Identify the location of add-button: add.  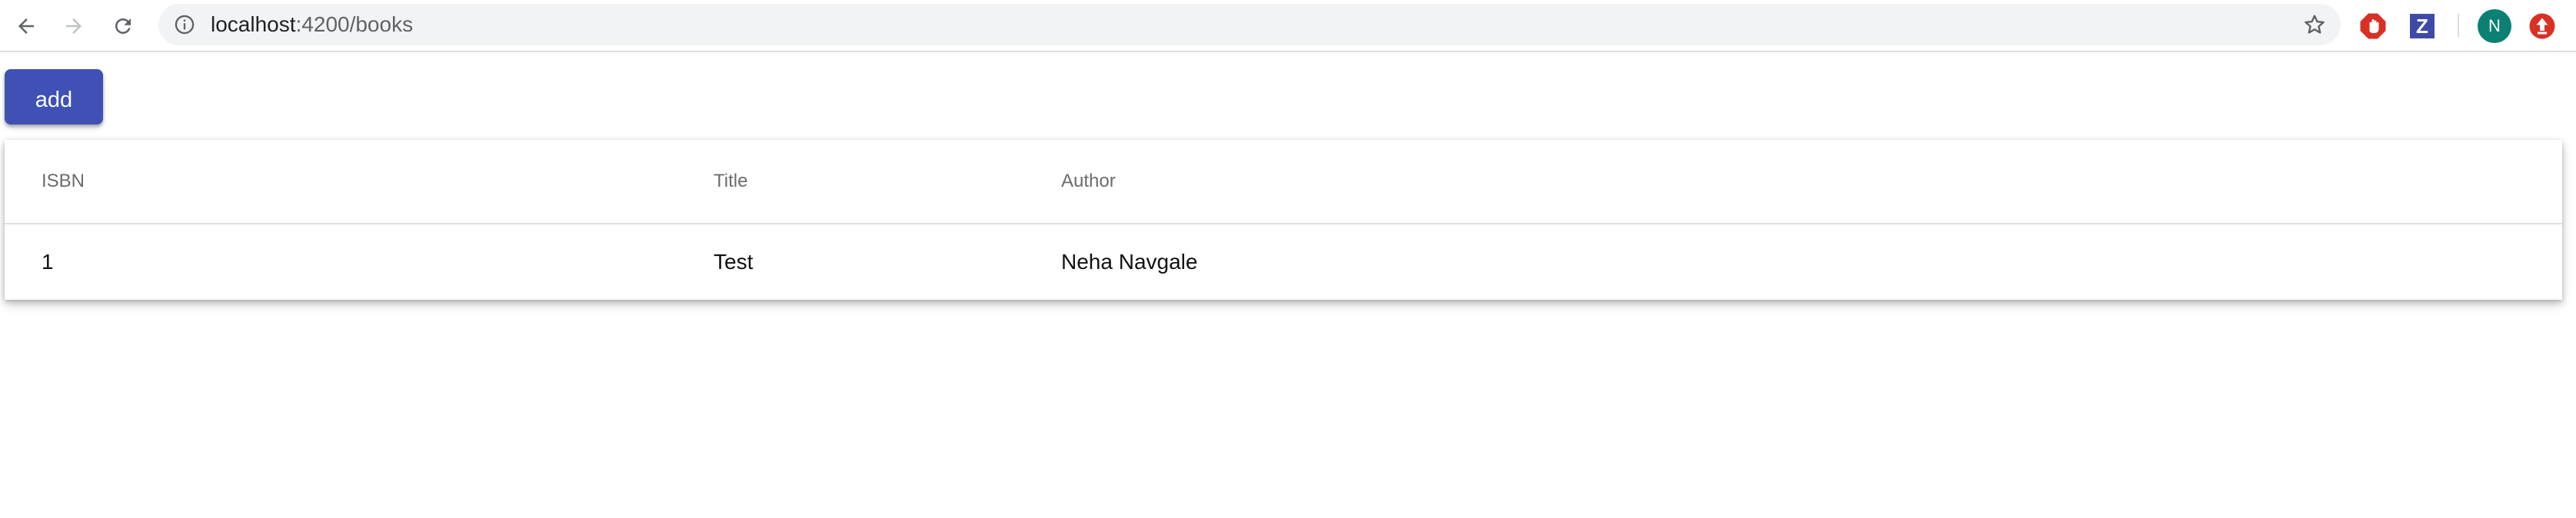
(54, 97).